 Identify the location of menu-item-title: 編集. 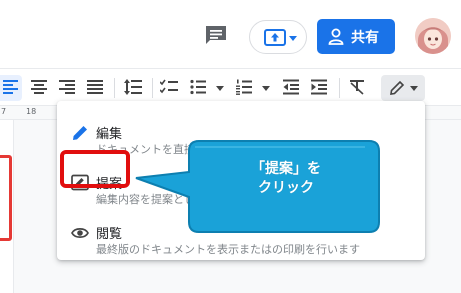
(109, 134).